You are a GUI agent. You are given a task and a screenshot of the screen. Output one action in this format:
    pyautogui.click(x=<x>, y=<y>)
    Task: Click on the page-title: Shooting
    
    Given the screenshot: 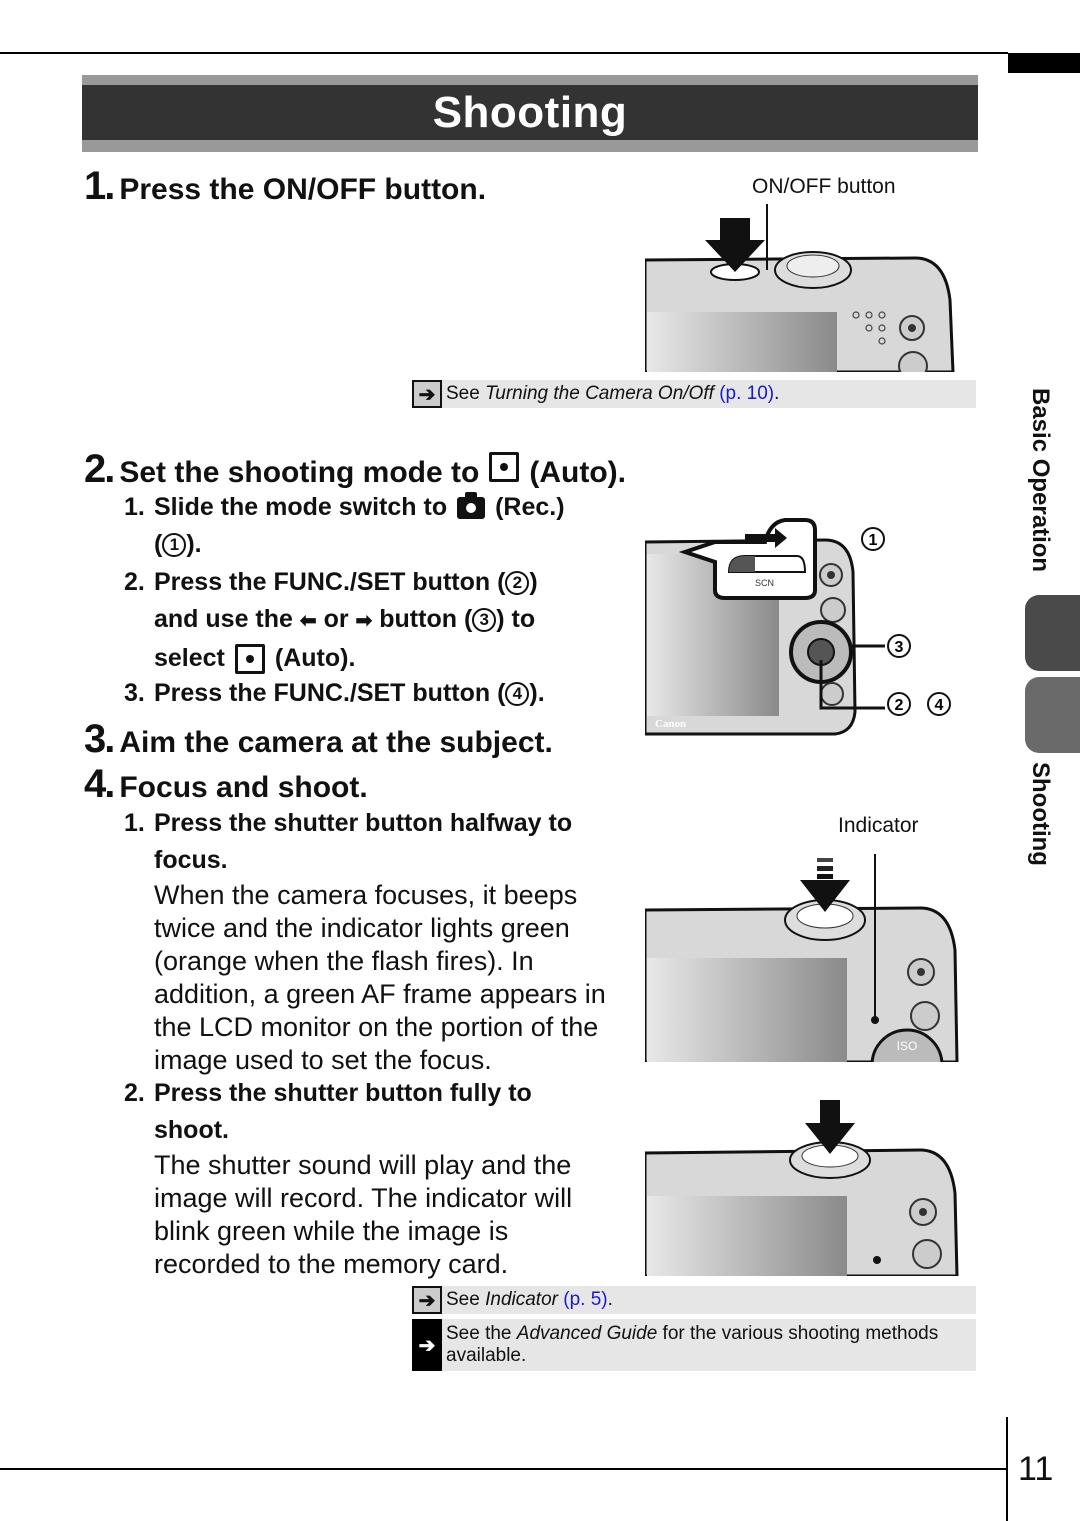 What is the action you would take?
    pyautogui.click(x=530, y=112)
    